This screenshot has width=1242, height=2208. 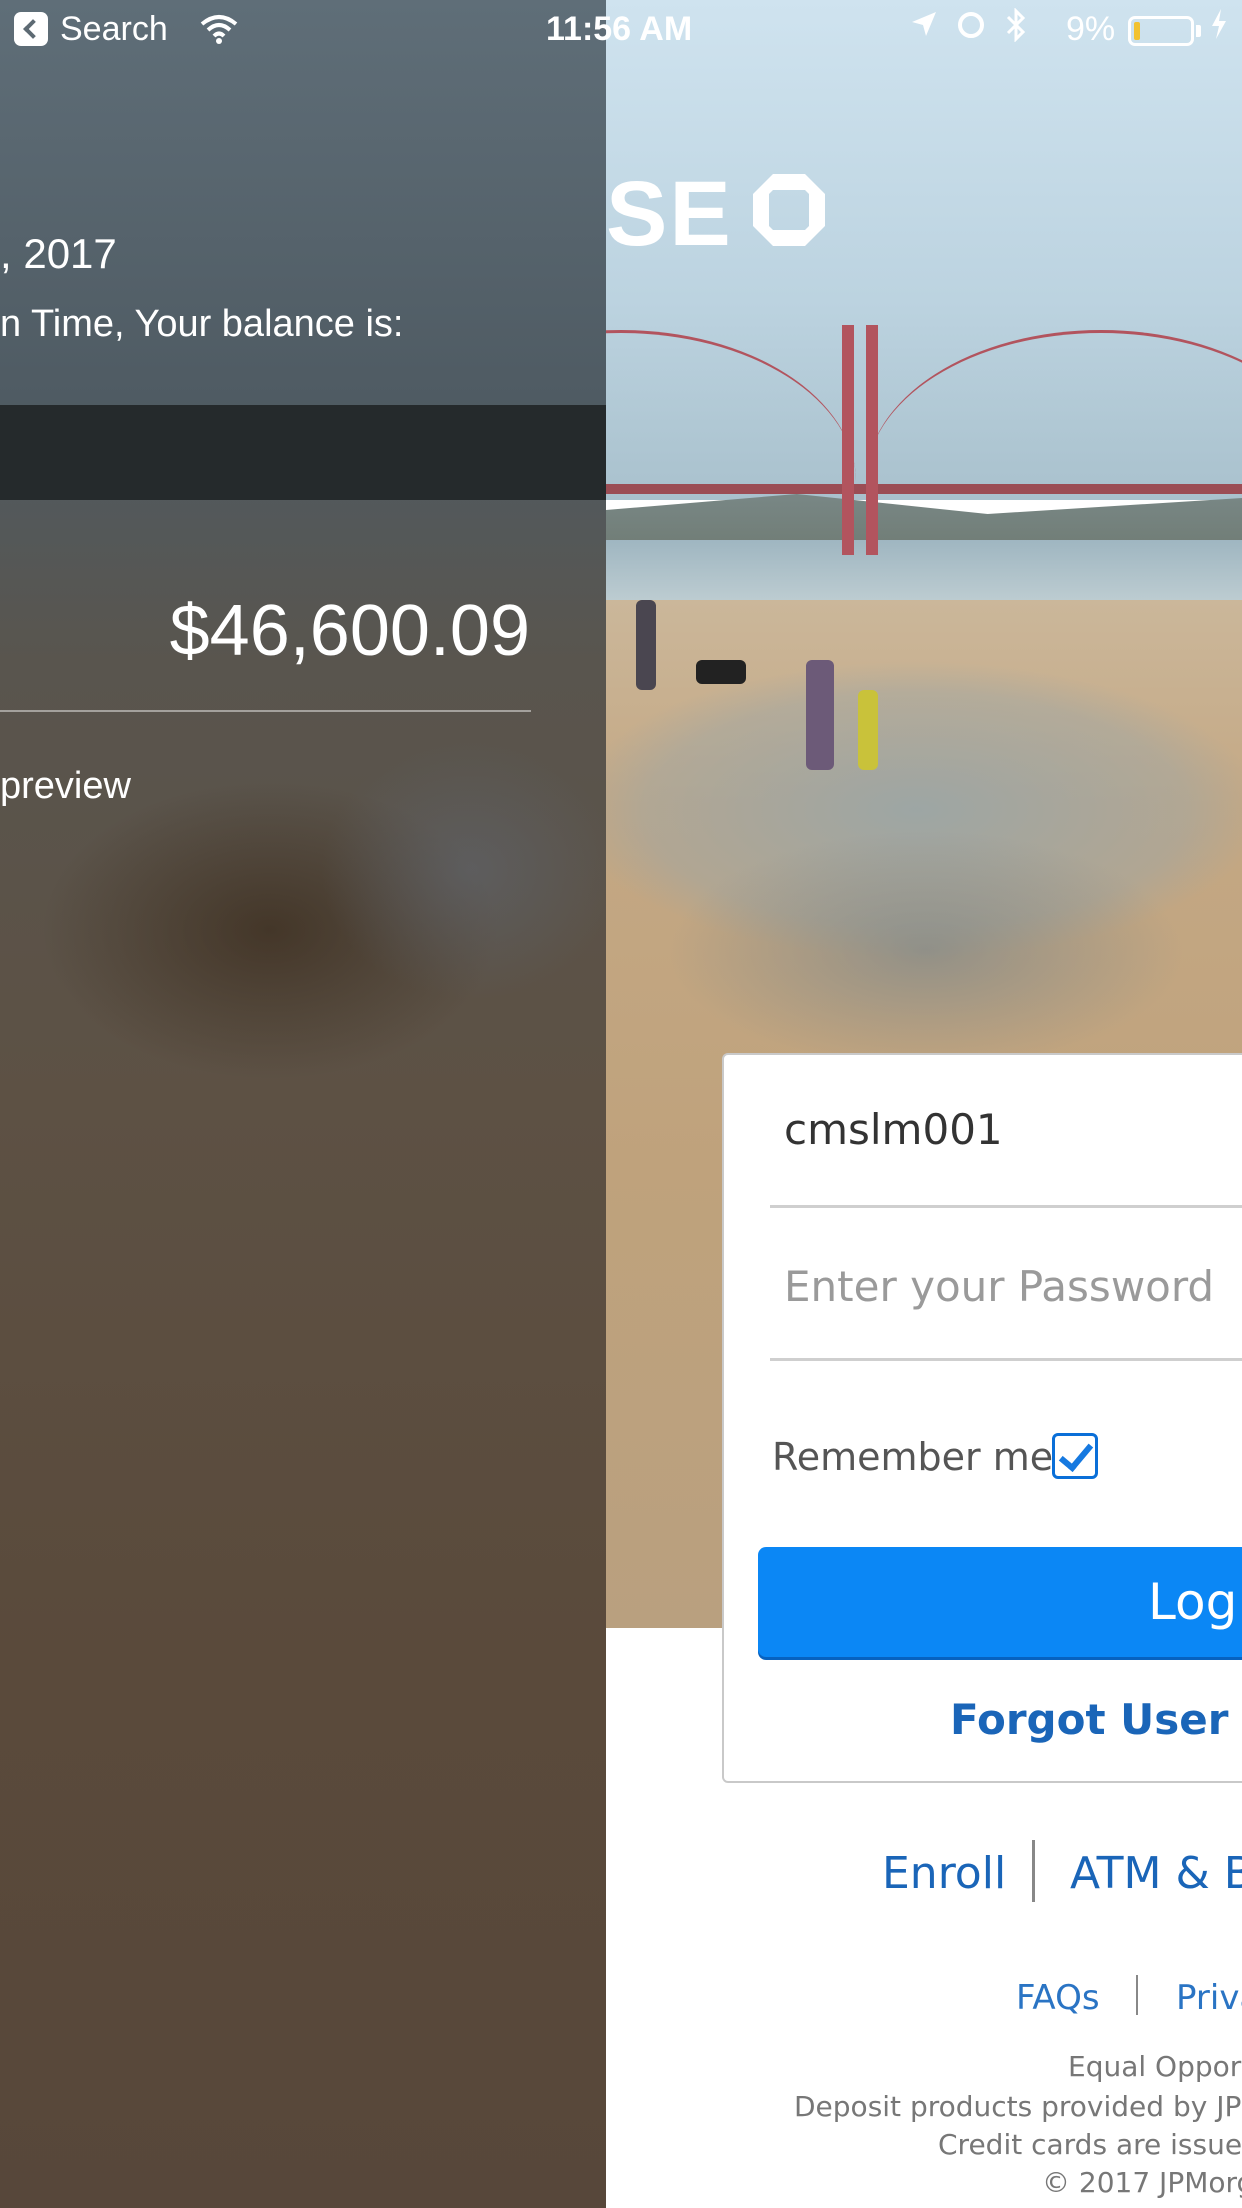 I want to click on login-button: Log, so click(x=1000, y=1602).